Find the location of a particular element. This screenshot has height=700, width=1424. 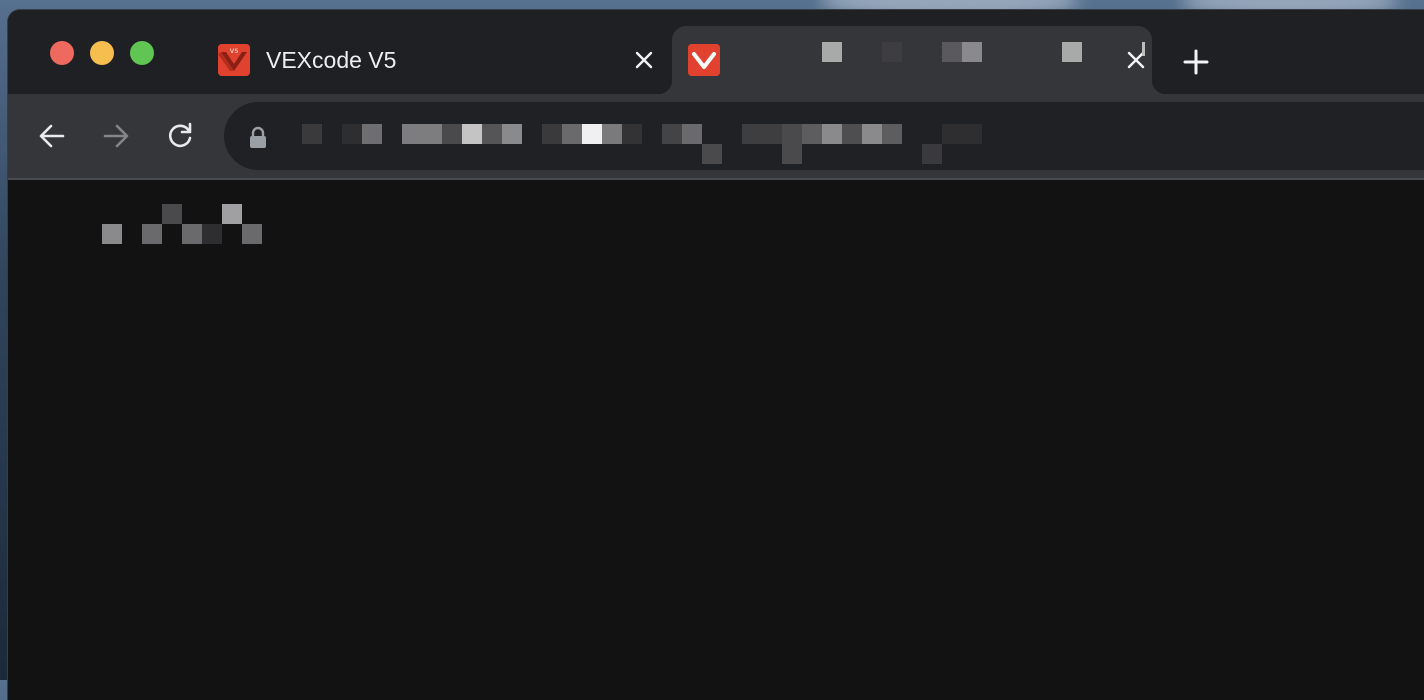

forward-icon is located at coordinates (116, 136).